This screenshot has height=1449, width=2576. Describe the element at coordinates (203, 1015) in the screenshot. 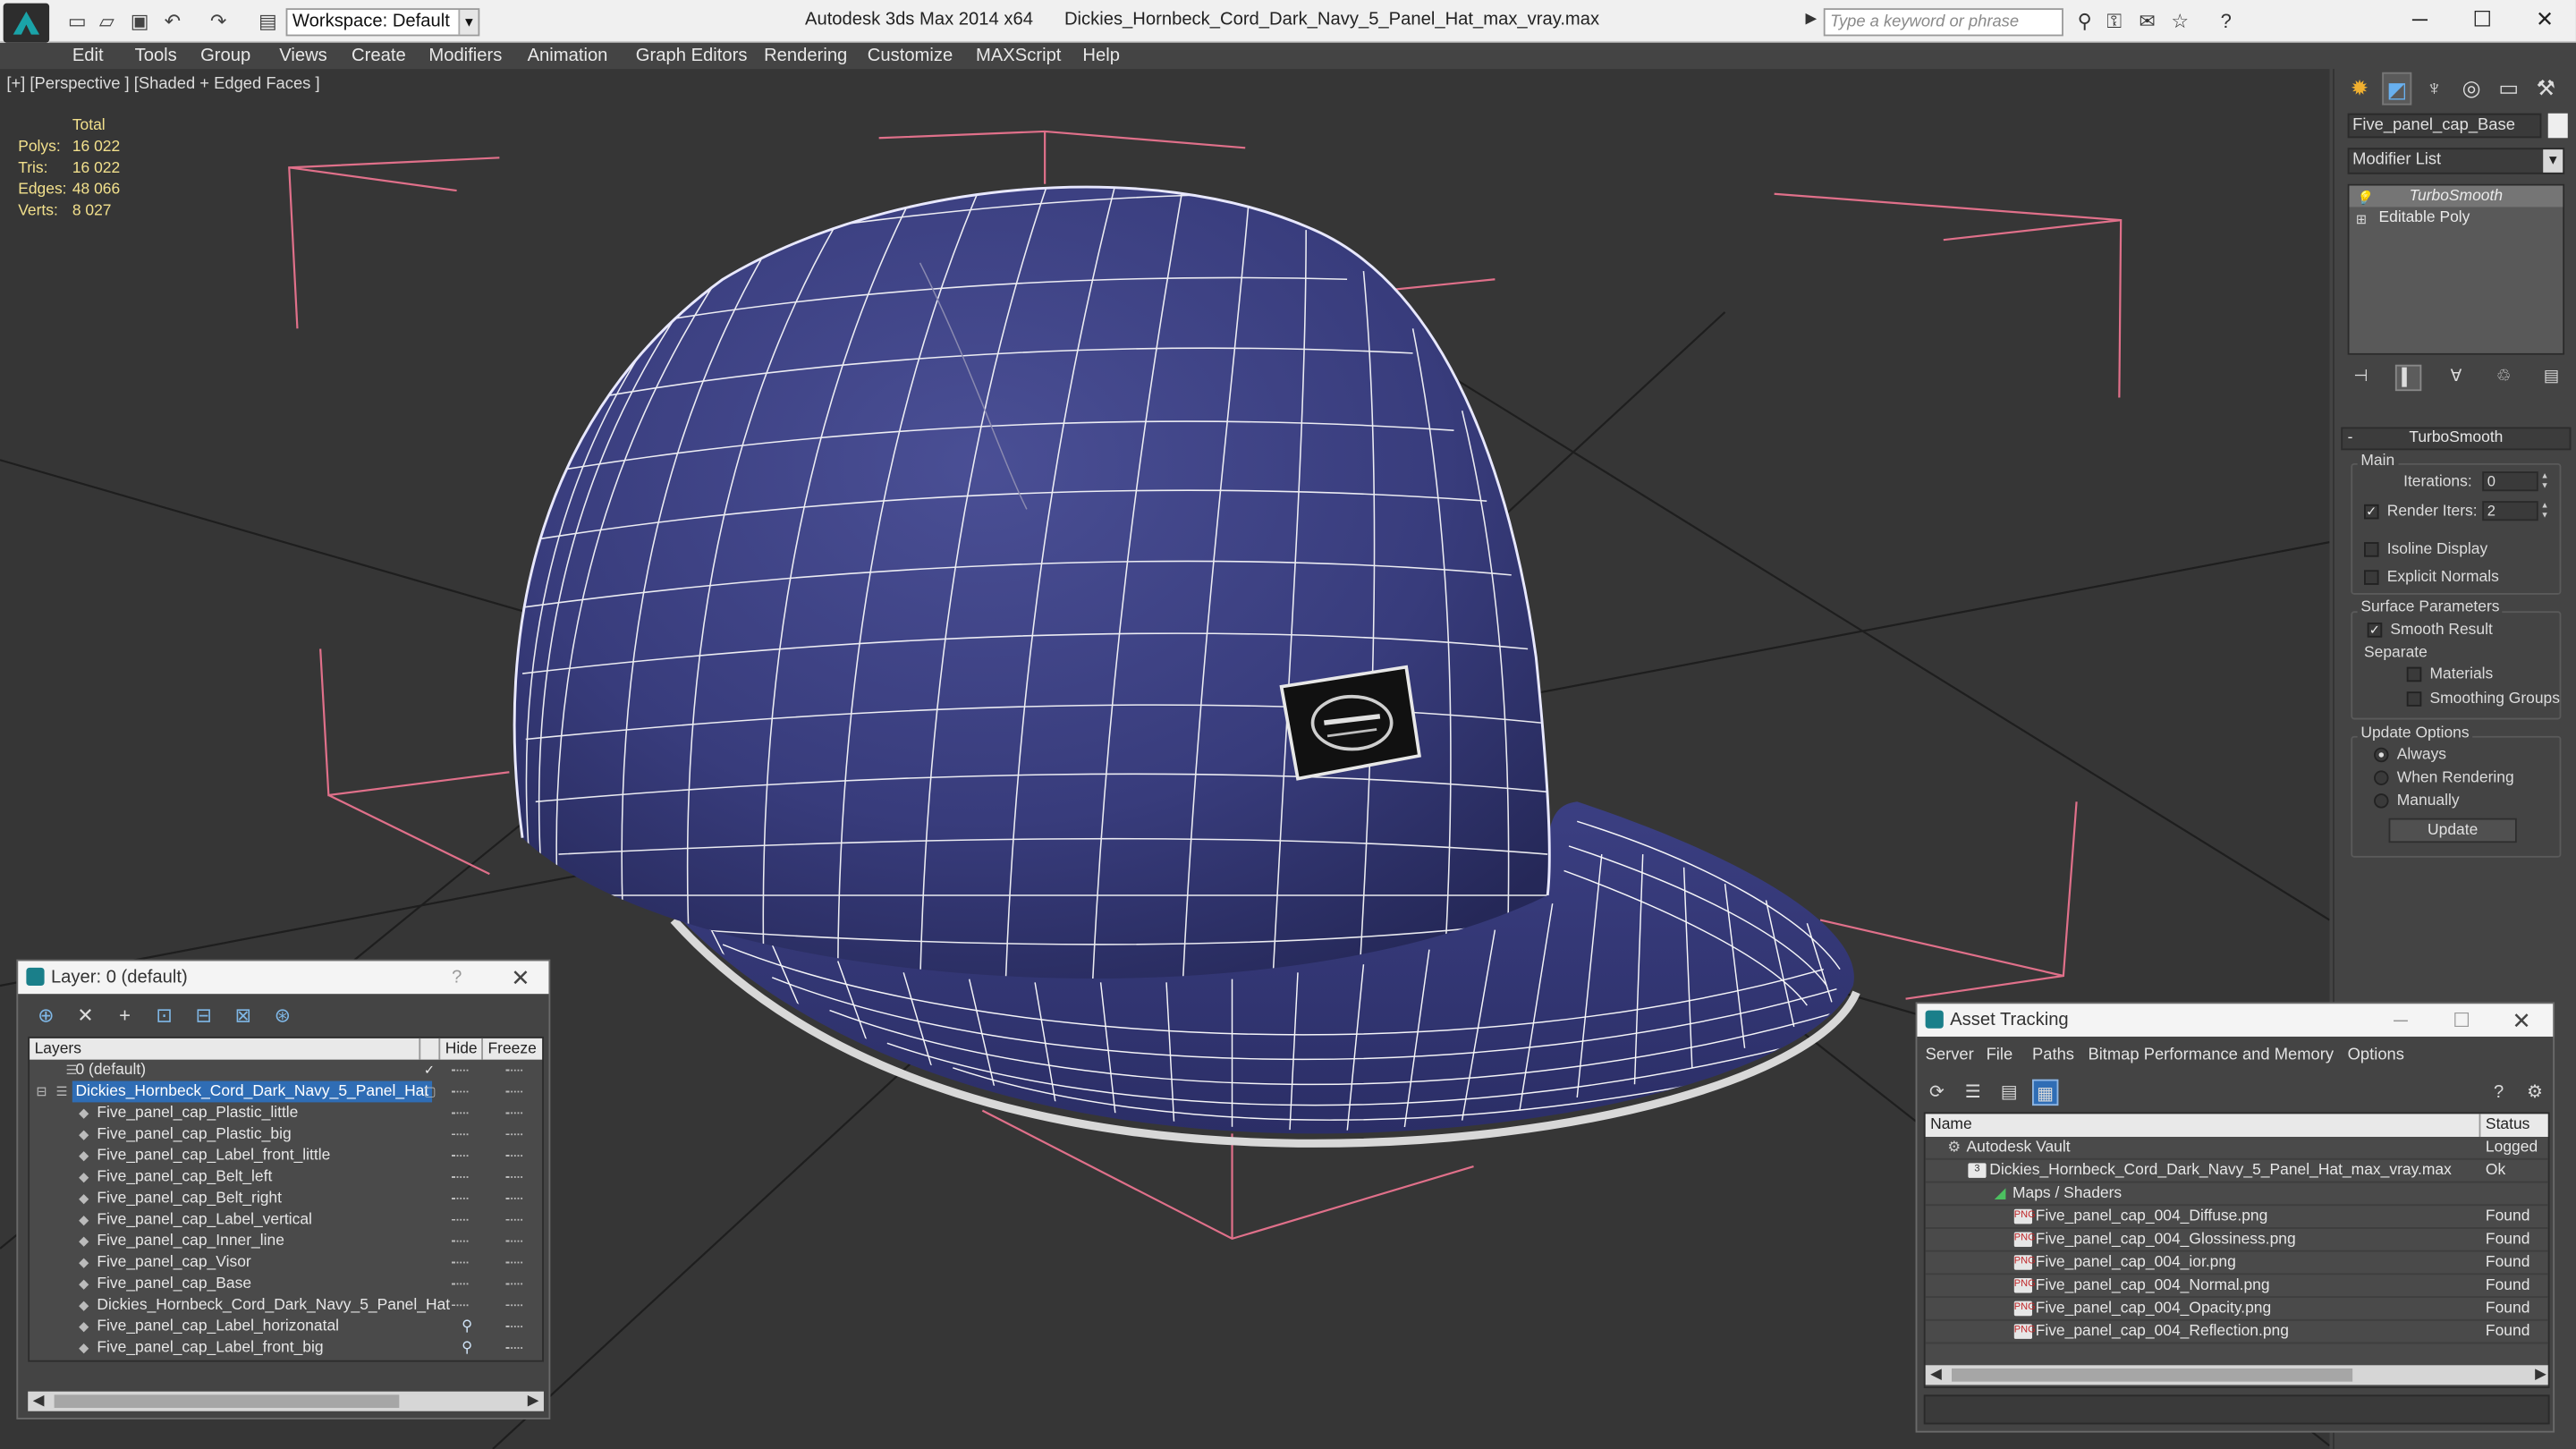

I see `highlight-layer-icon: ⊟` at that location.